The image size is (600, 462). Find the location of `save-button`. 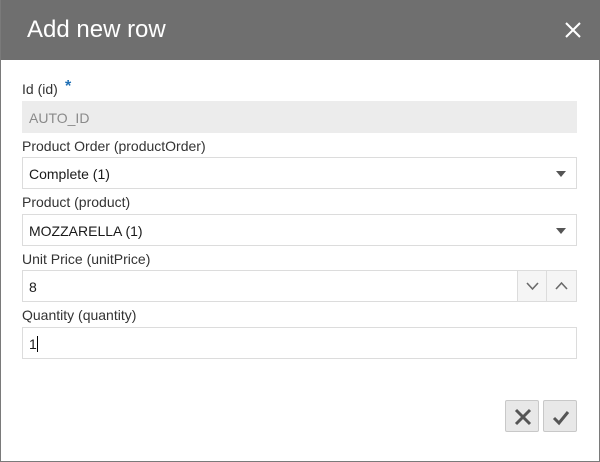

save-button is located at coordinates (560, 416).